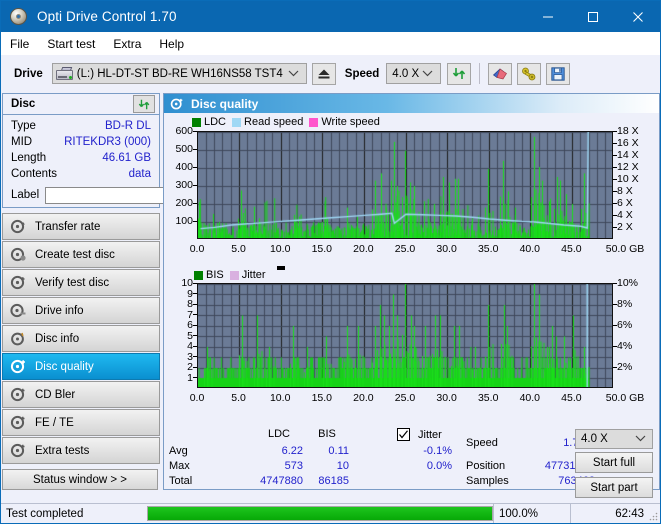 This screenshot has height=524, width=661. What do you see at coordinates (280, 398) in the screenshot?
I see `axis-tick: 10.0` at bounding box center [280, 398].